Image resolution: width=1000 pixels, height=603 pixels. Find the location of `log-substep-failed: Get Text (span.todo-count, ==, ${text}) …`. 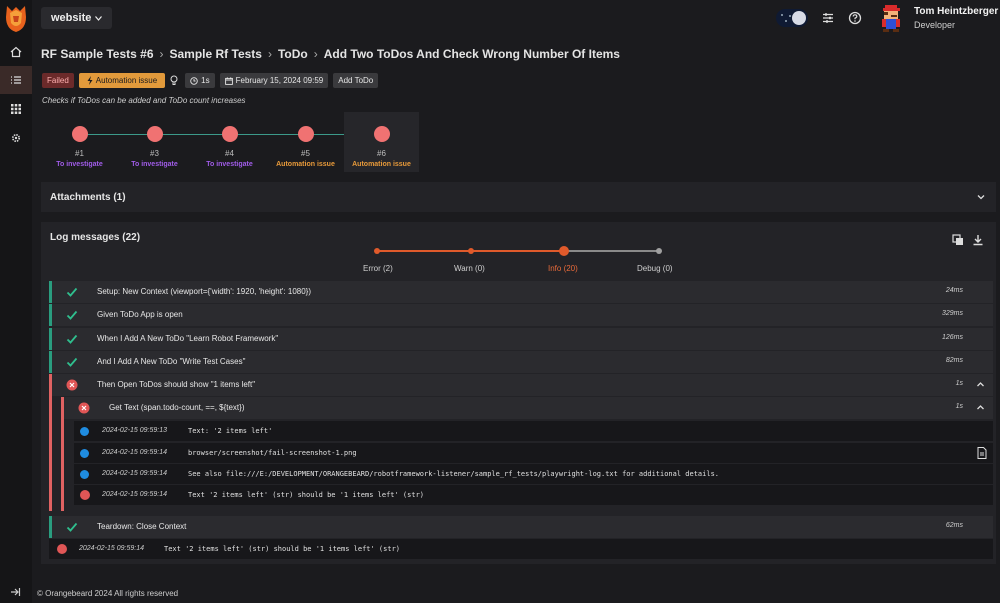

log-substep-failed: Get Text (span.todo-count, ==, ${text}) … is located at coordinates (527, 408).